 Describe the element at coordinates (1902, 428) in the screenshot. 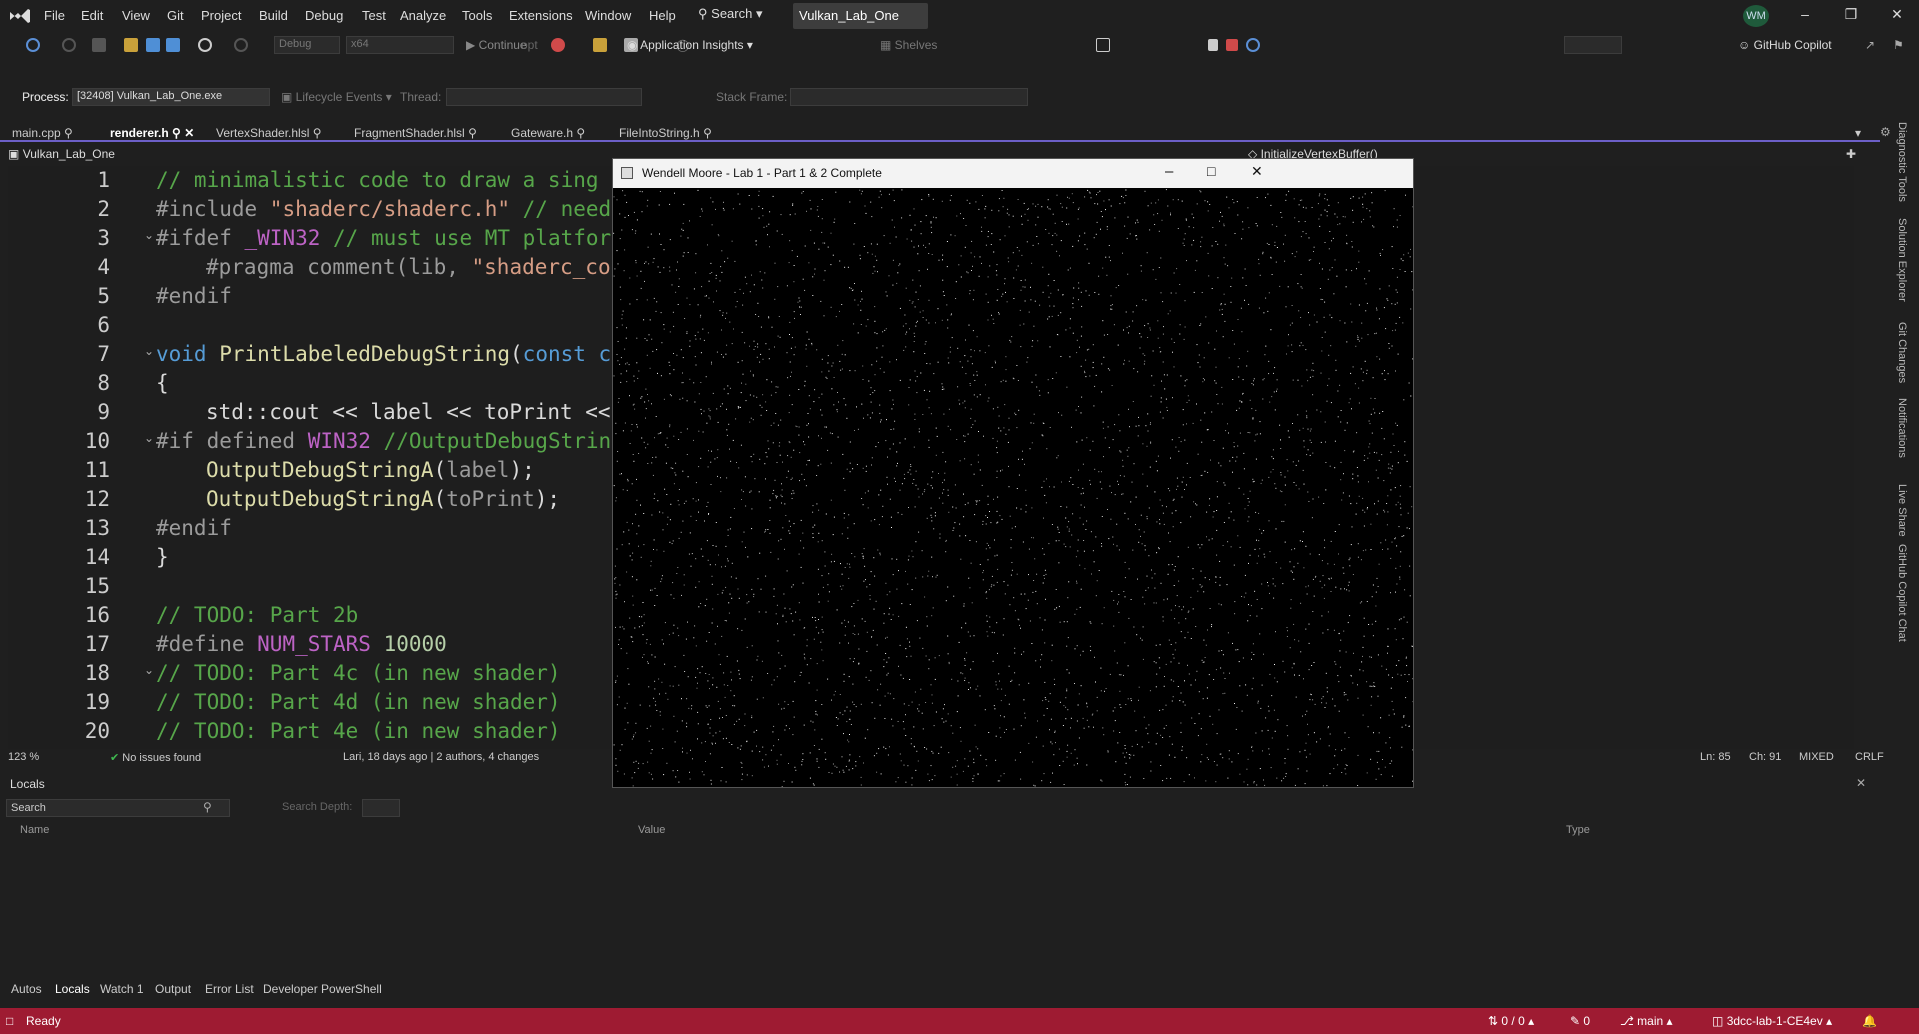

I see `rail-notifications: Notifications` at that location.